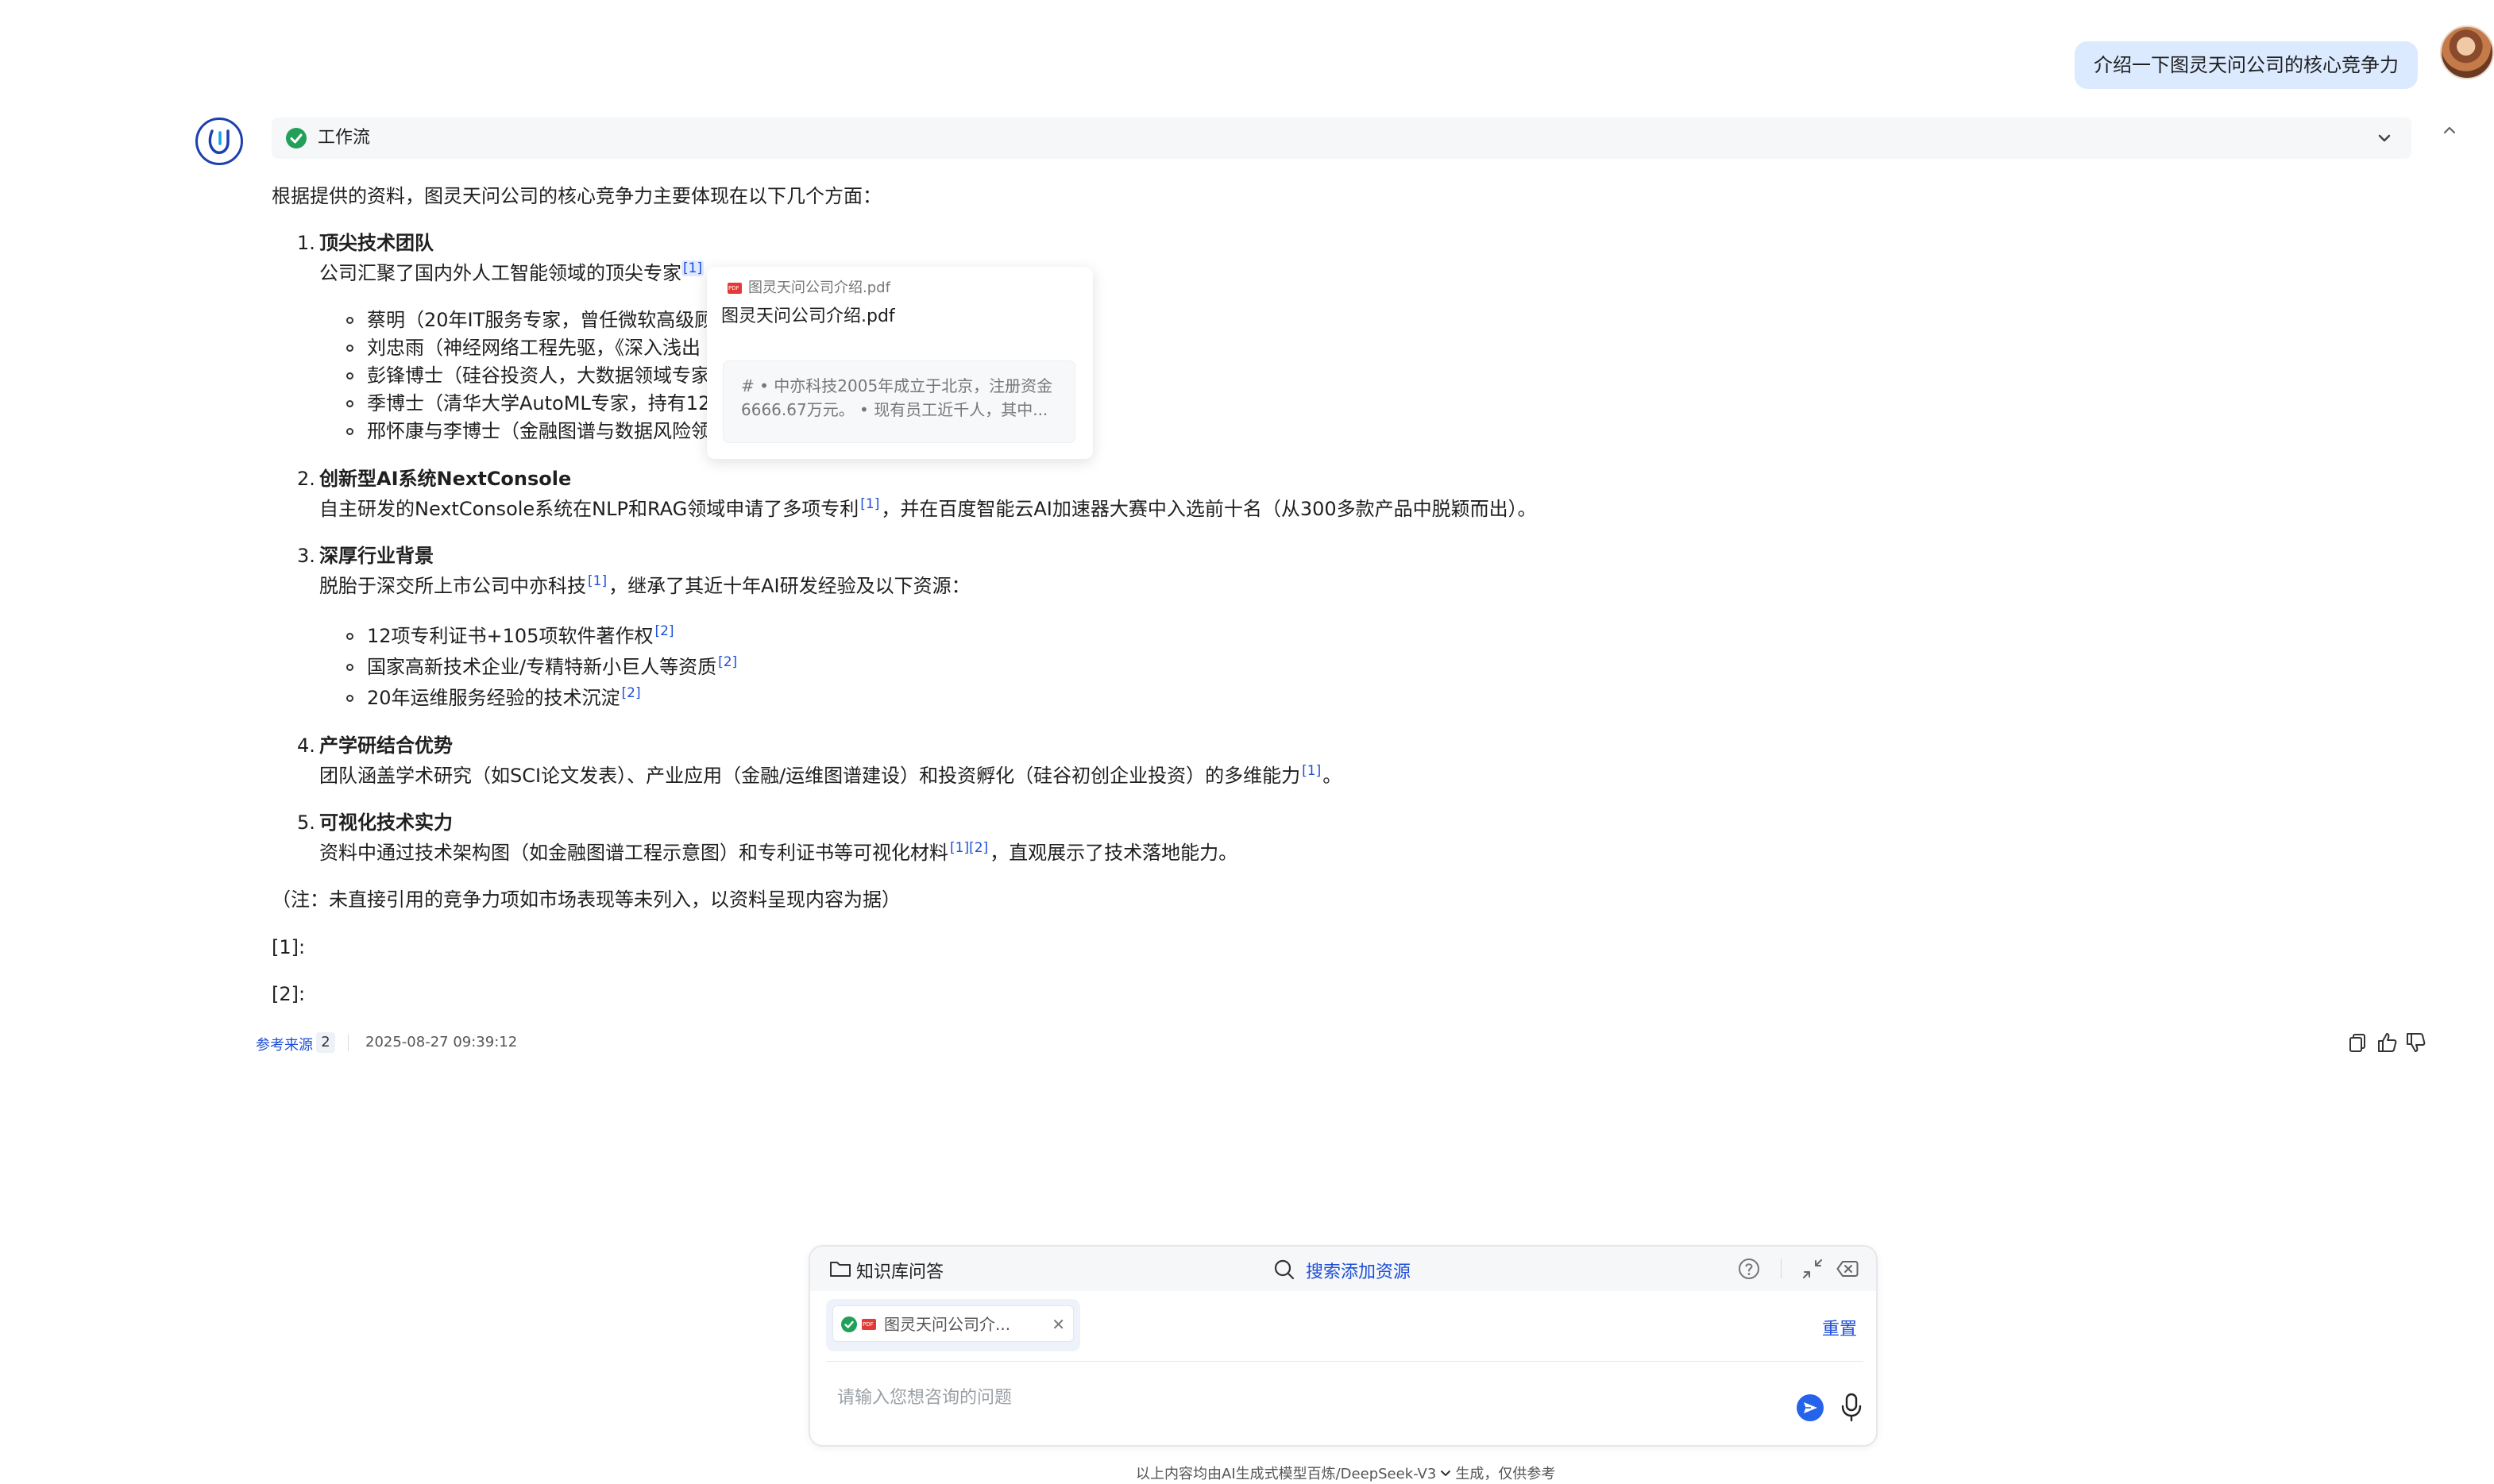  I want to click on section-text: 公司汇聚了国内外人工智能领域的顶尖专家 [1], so click(512, 273).